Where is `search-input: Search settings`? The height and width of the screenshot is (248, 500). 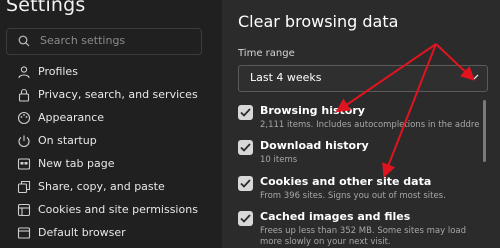
search-input: Search settings is located at coordinates (104, 41).